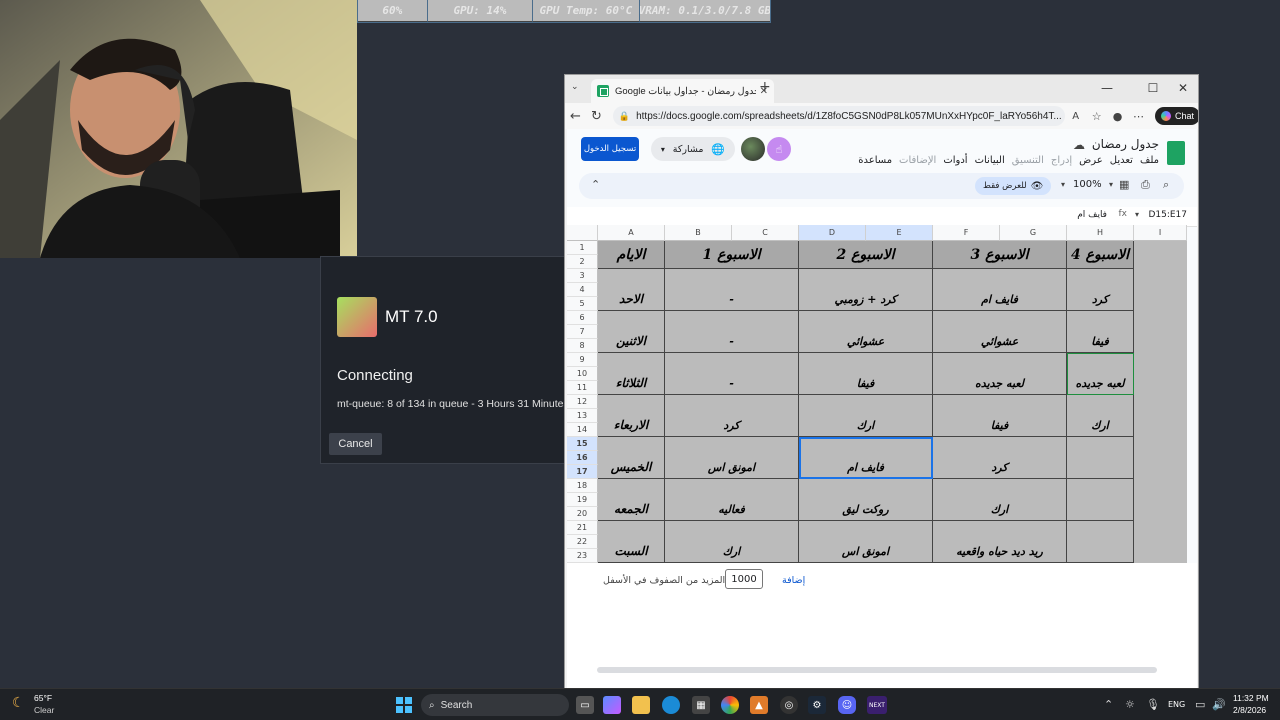 Image resolution: width=1280 pixels, height=720 pixels. I want to click on favorite-star-icon: ☆, so click(1096, 116).